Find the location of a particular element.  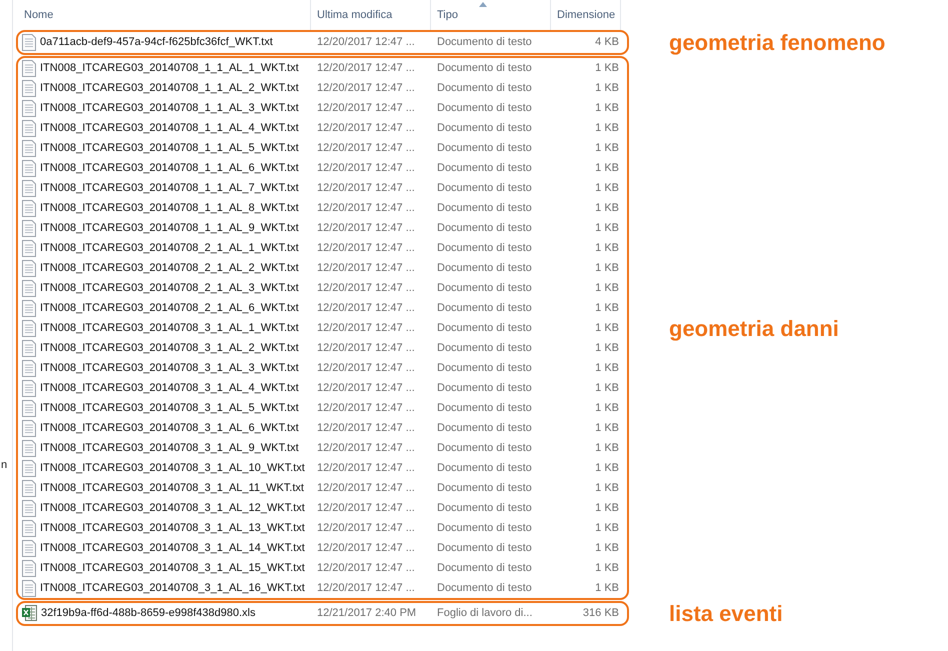

column-header: Ultima modifica is located at coordinates (371, 15).